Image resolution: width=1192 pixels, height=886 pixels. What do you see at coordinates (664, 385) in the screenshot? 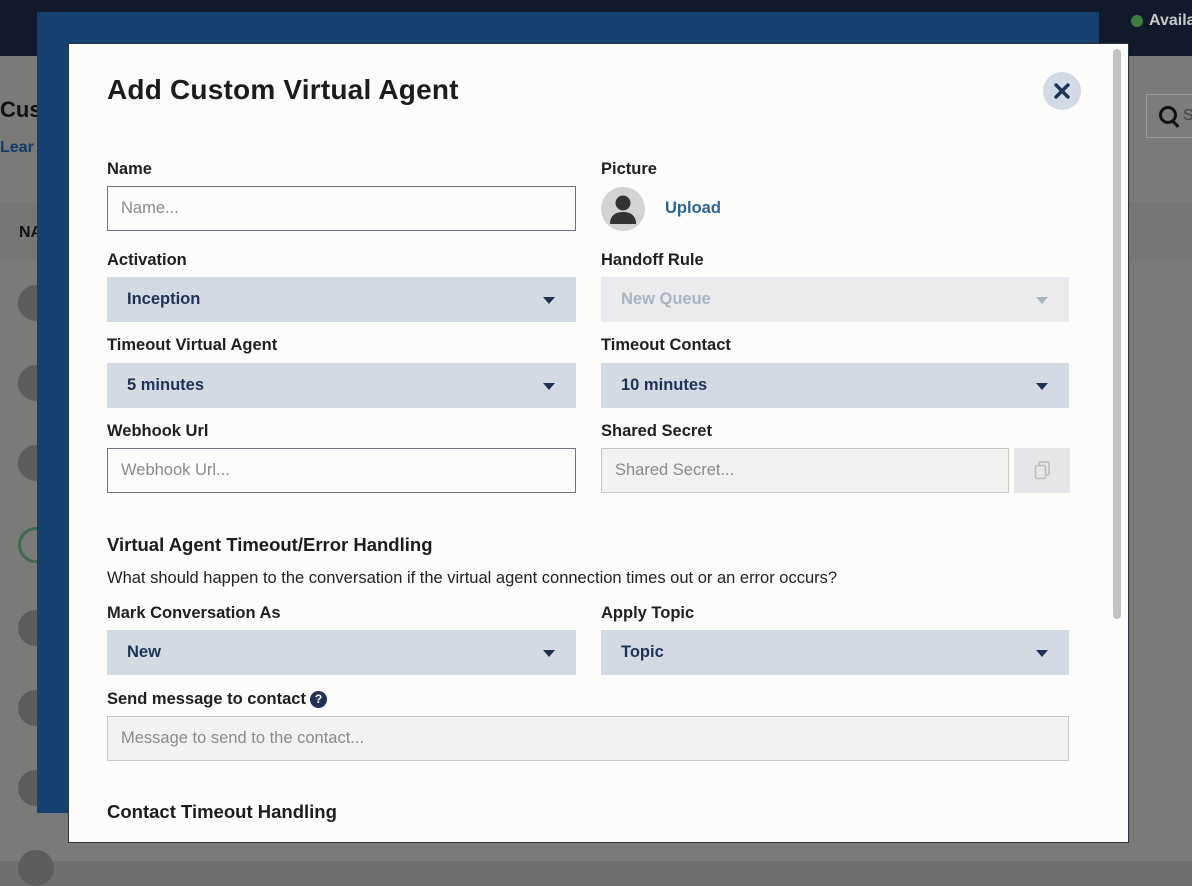
I see `timeout-contact-value: 10 minutes` at bounding box center [664, 385].